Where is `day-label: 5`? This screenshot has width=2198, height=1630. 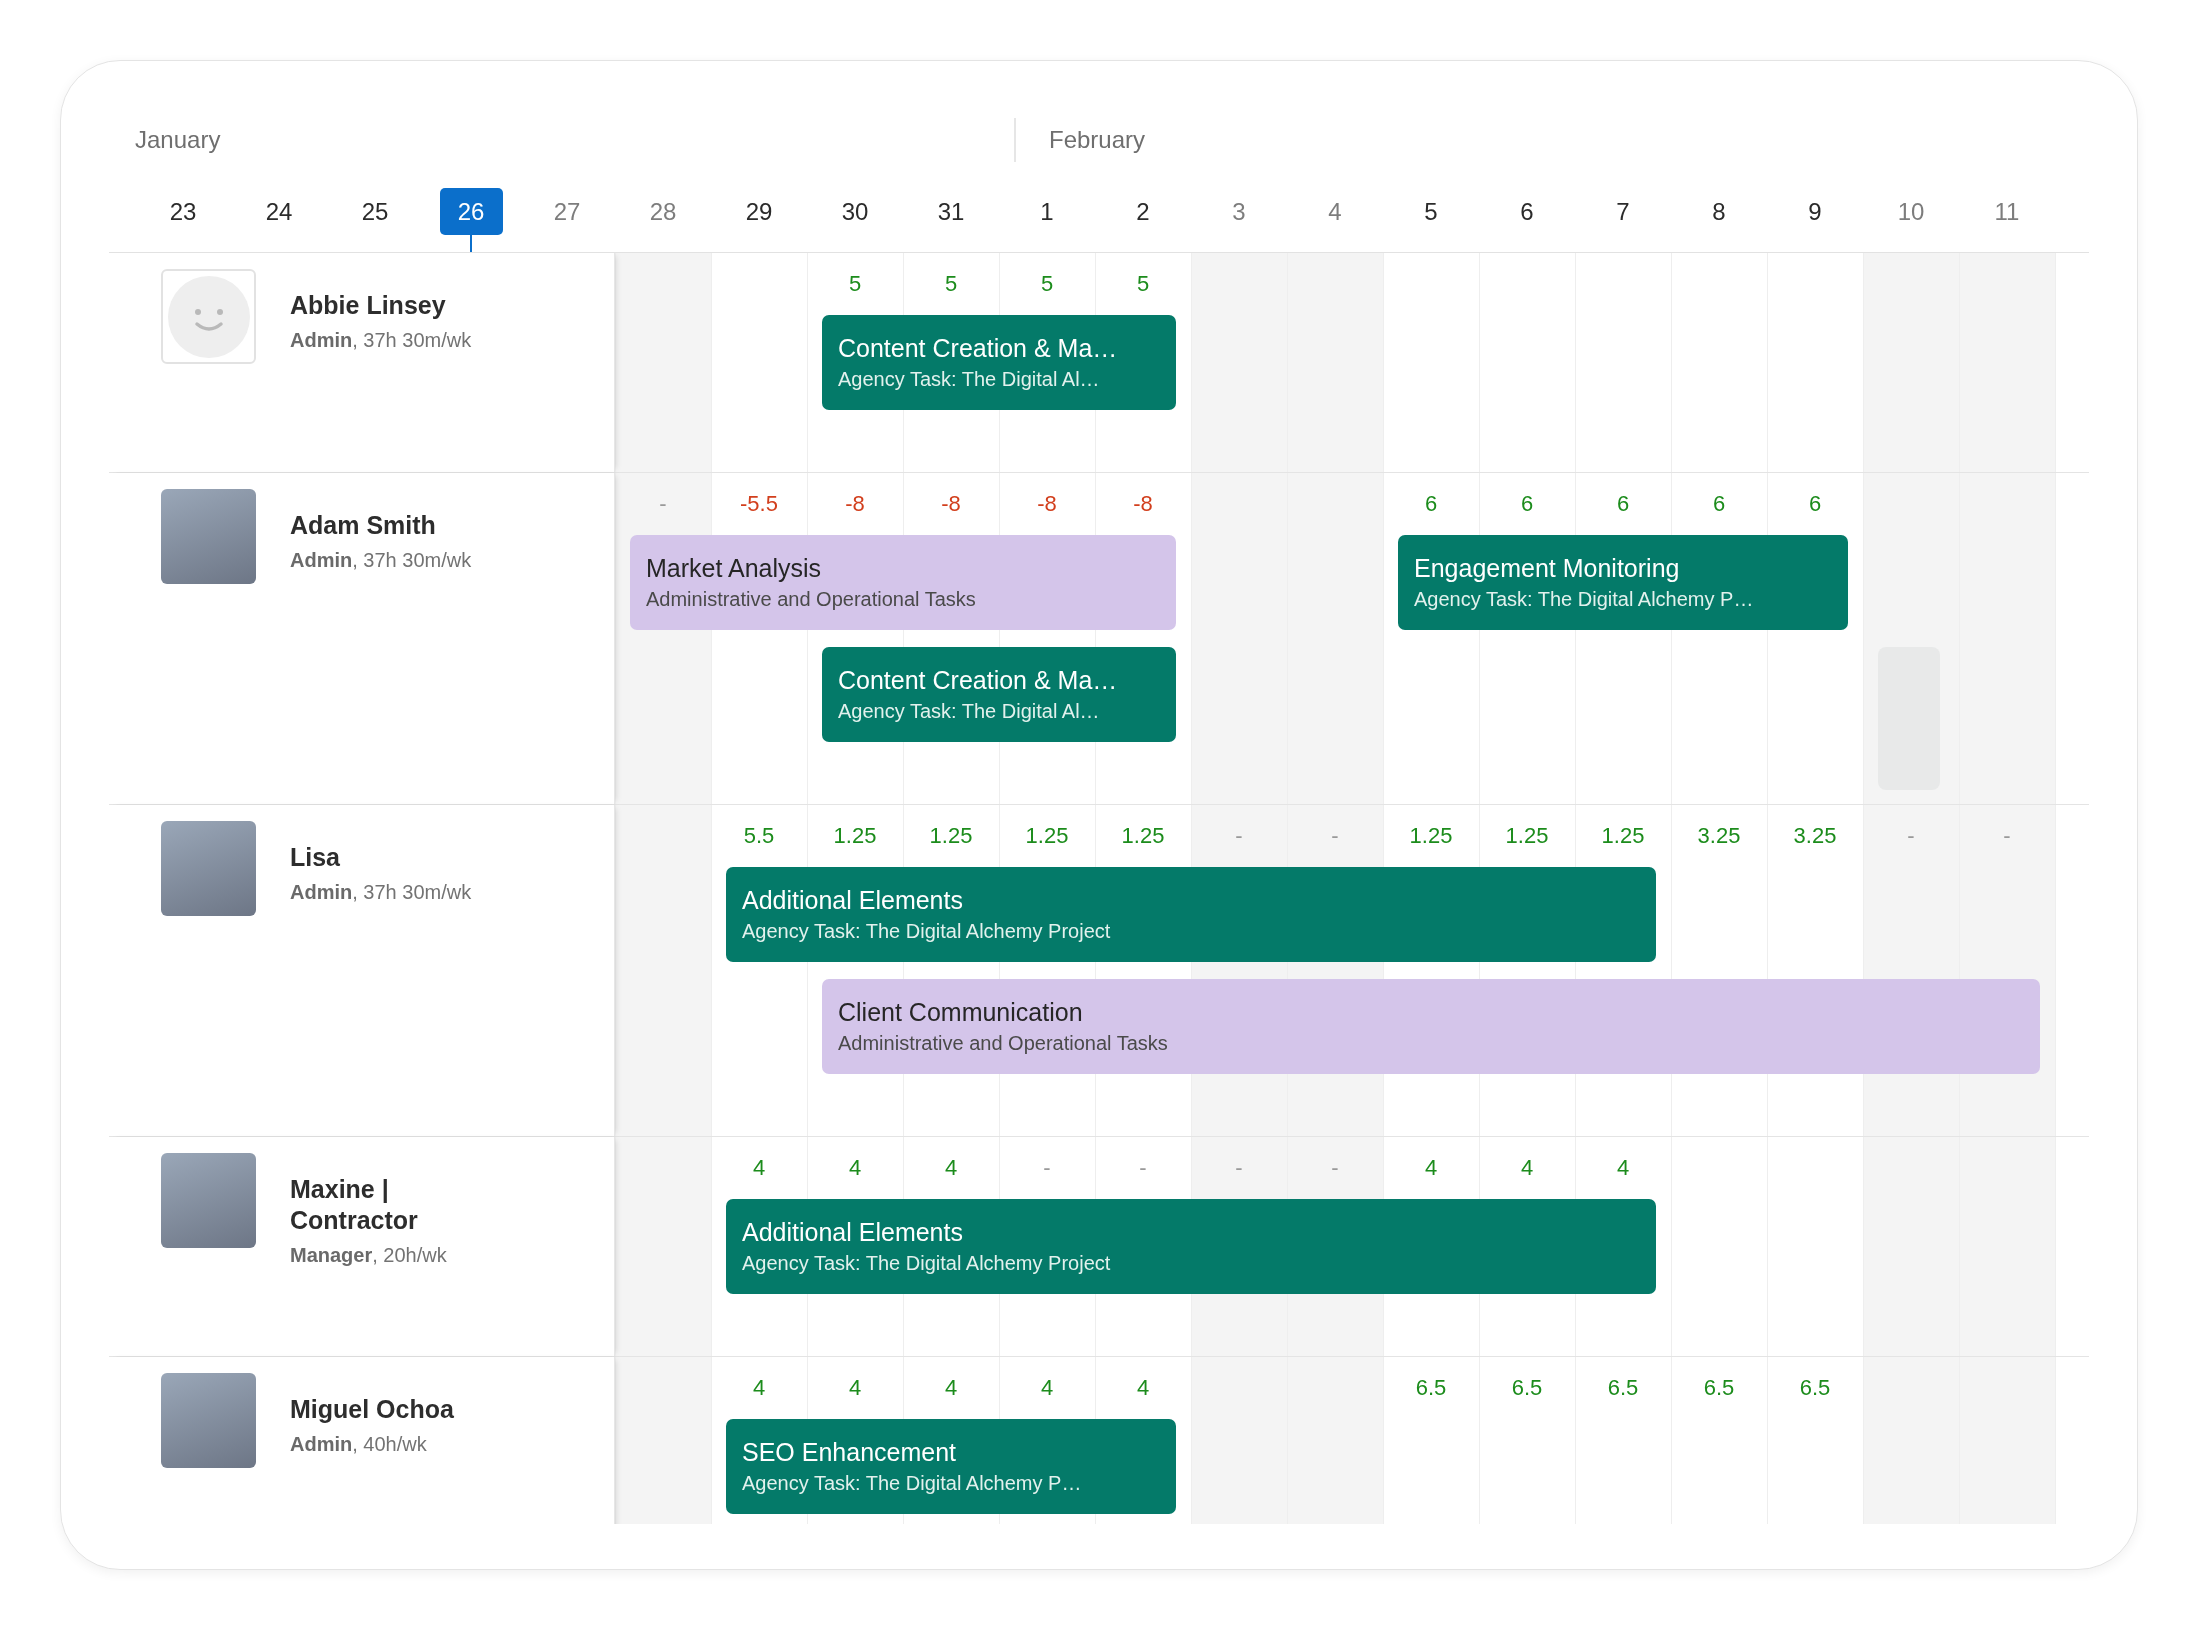 day-label: 5 is located at coordinates (1431, 212).